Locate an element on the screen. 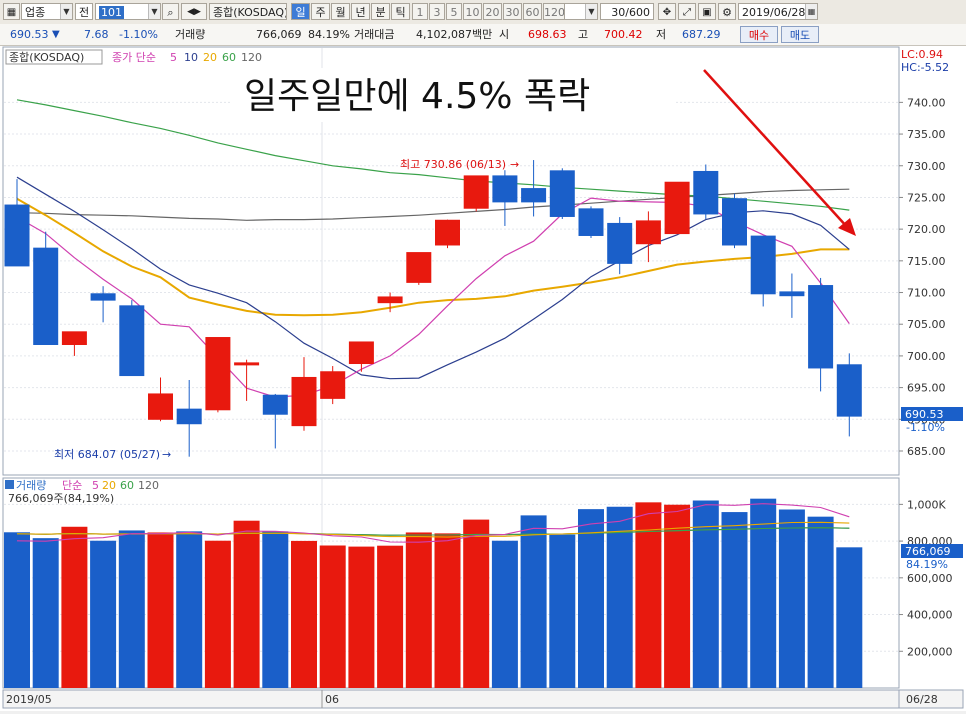  period-tab-3: 년 is located at coordinates (360, 11).